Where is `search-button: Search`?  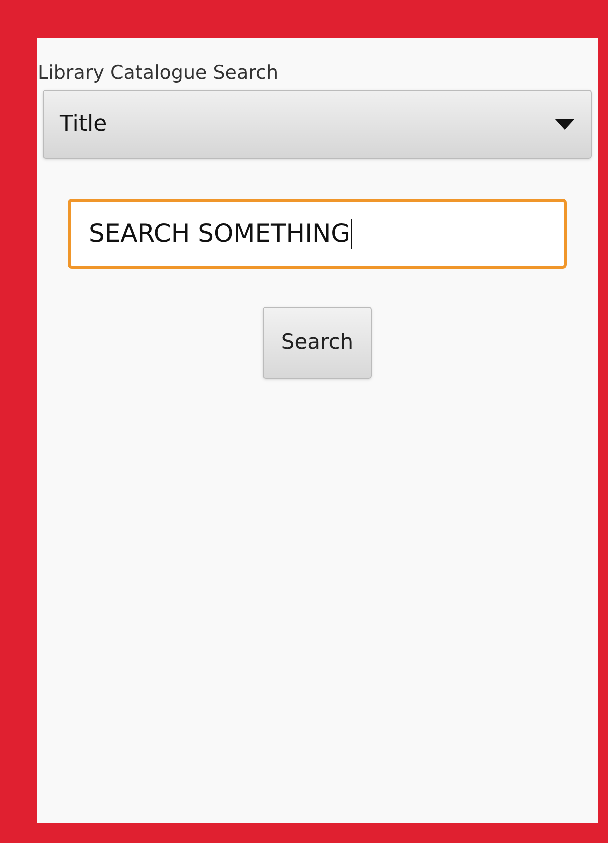
search-button: Search is located at coordinates (317, 343).